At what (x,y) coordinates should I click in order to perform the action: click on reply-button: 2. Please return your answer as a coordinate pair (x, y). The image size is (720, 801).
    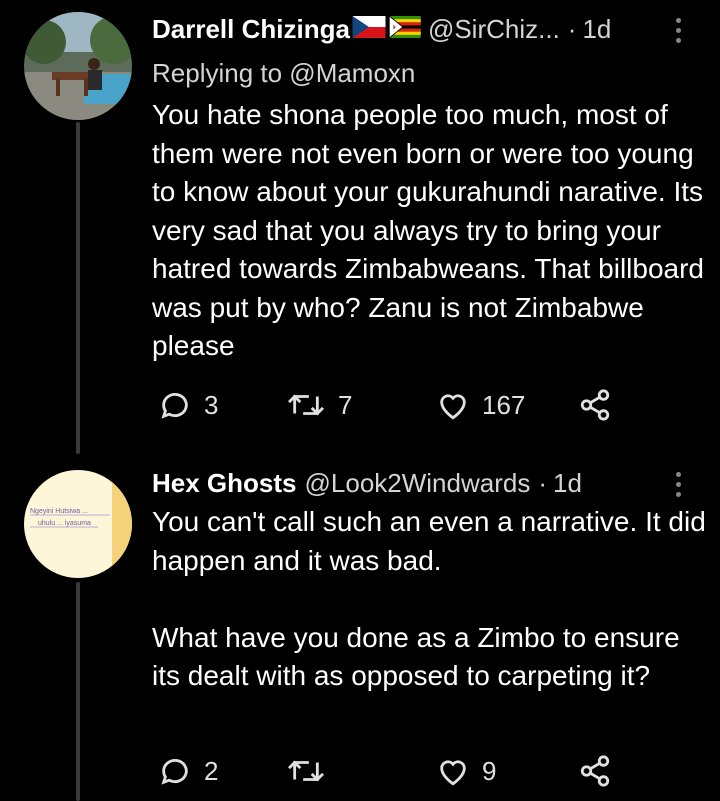
    Looking at the image, I should click on (188, 771).